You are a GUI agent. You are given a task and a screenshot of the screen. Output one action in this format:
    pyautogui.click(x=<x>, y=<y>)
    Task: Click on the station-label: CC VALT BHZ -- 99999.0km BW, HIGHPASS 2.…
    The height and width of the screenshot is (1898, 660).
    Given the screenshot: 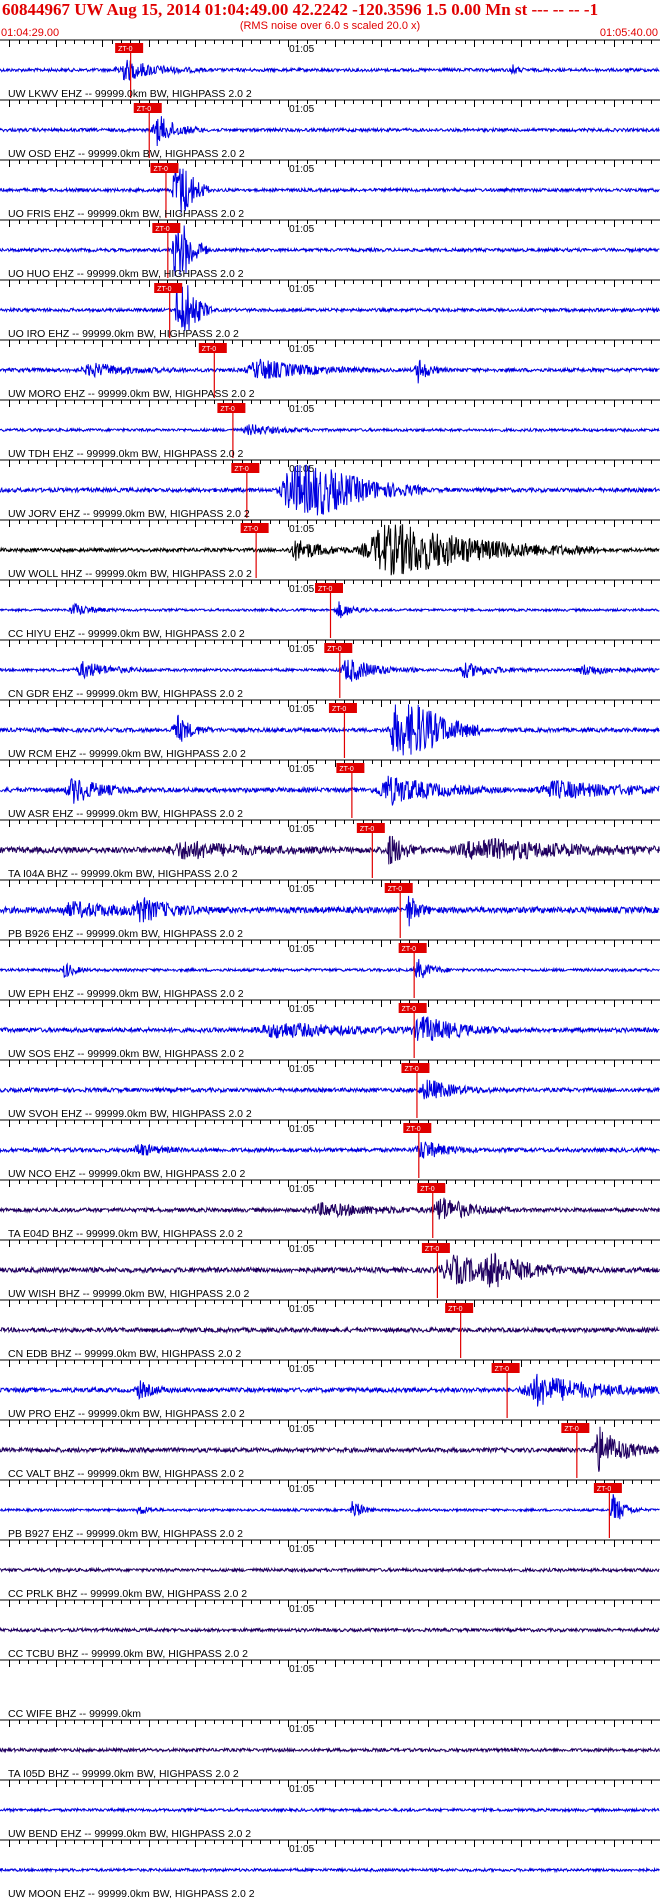 What is the action you would take?
    pyautogui.click(x=126, y=1474)
    